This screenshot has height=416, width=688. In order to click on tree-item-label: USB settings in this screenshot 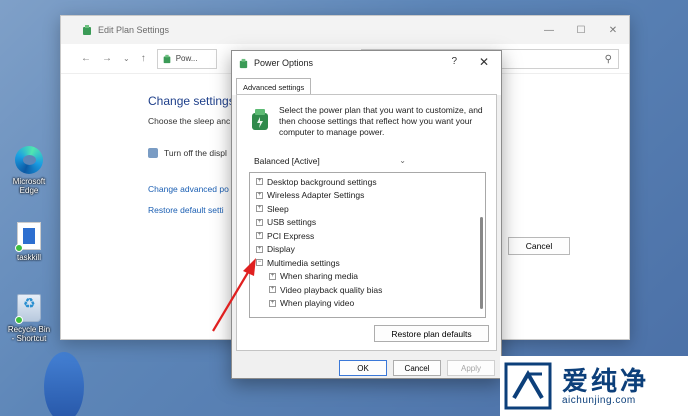, I will do `click(292, 222)`.